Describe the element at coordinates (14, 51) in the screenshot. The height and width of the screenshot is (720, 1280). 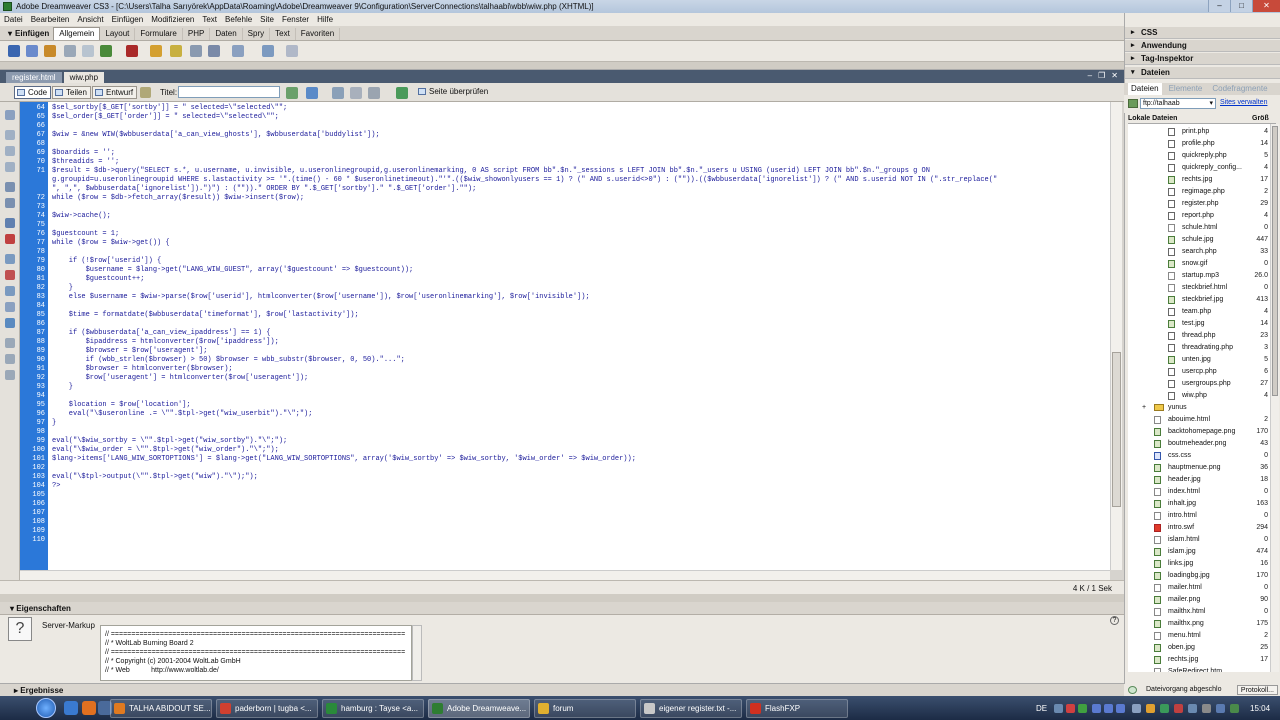
I see `hyperlink-icon` at that location.